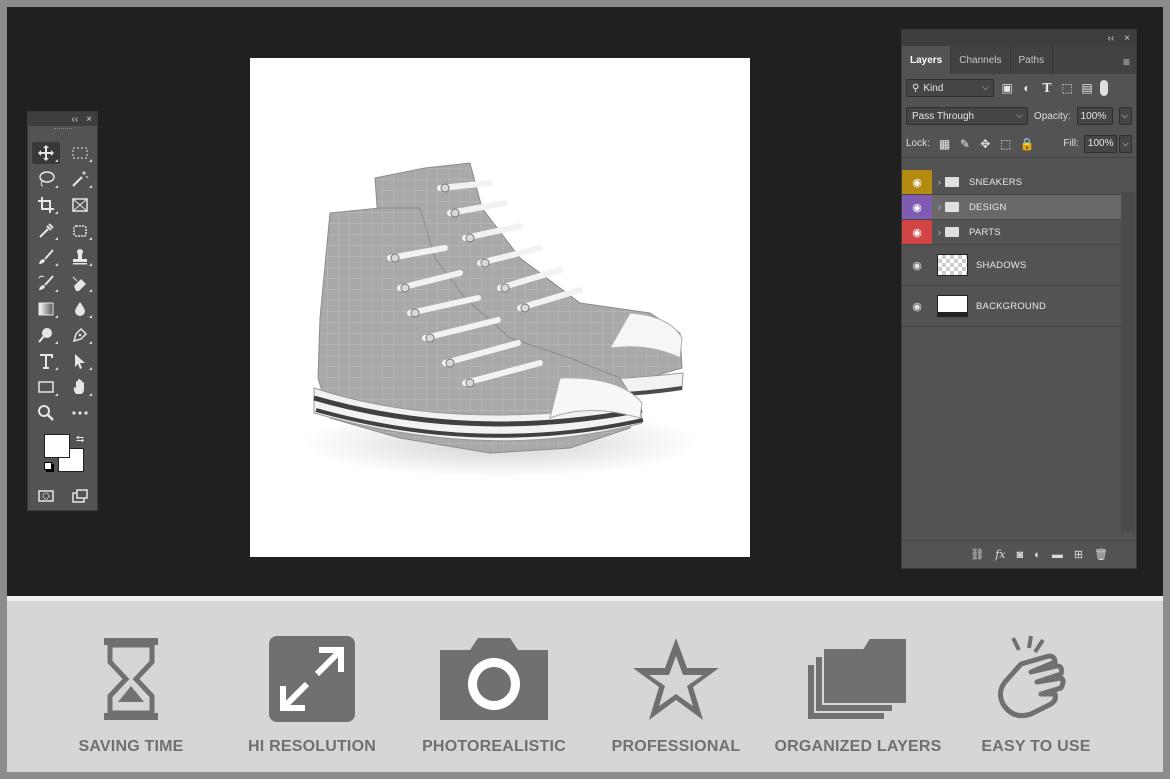 This screenshot has width=1170, height=779. Describe the element at coordinates (80, 153) in the screenshot. I see `rect-marquee-tool` at that location.